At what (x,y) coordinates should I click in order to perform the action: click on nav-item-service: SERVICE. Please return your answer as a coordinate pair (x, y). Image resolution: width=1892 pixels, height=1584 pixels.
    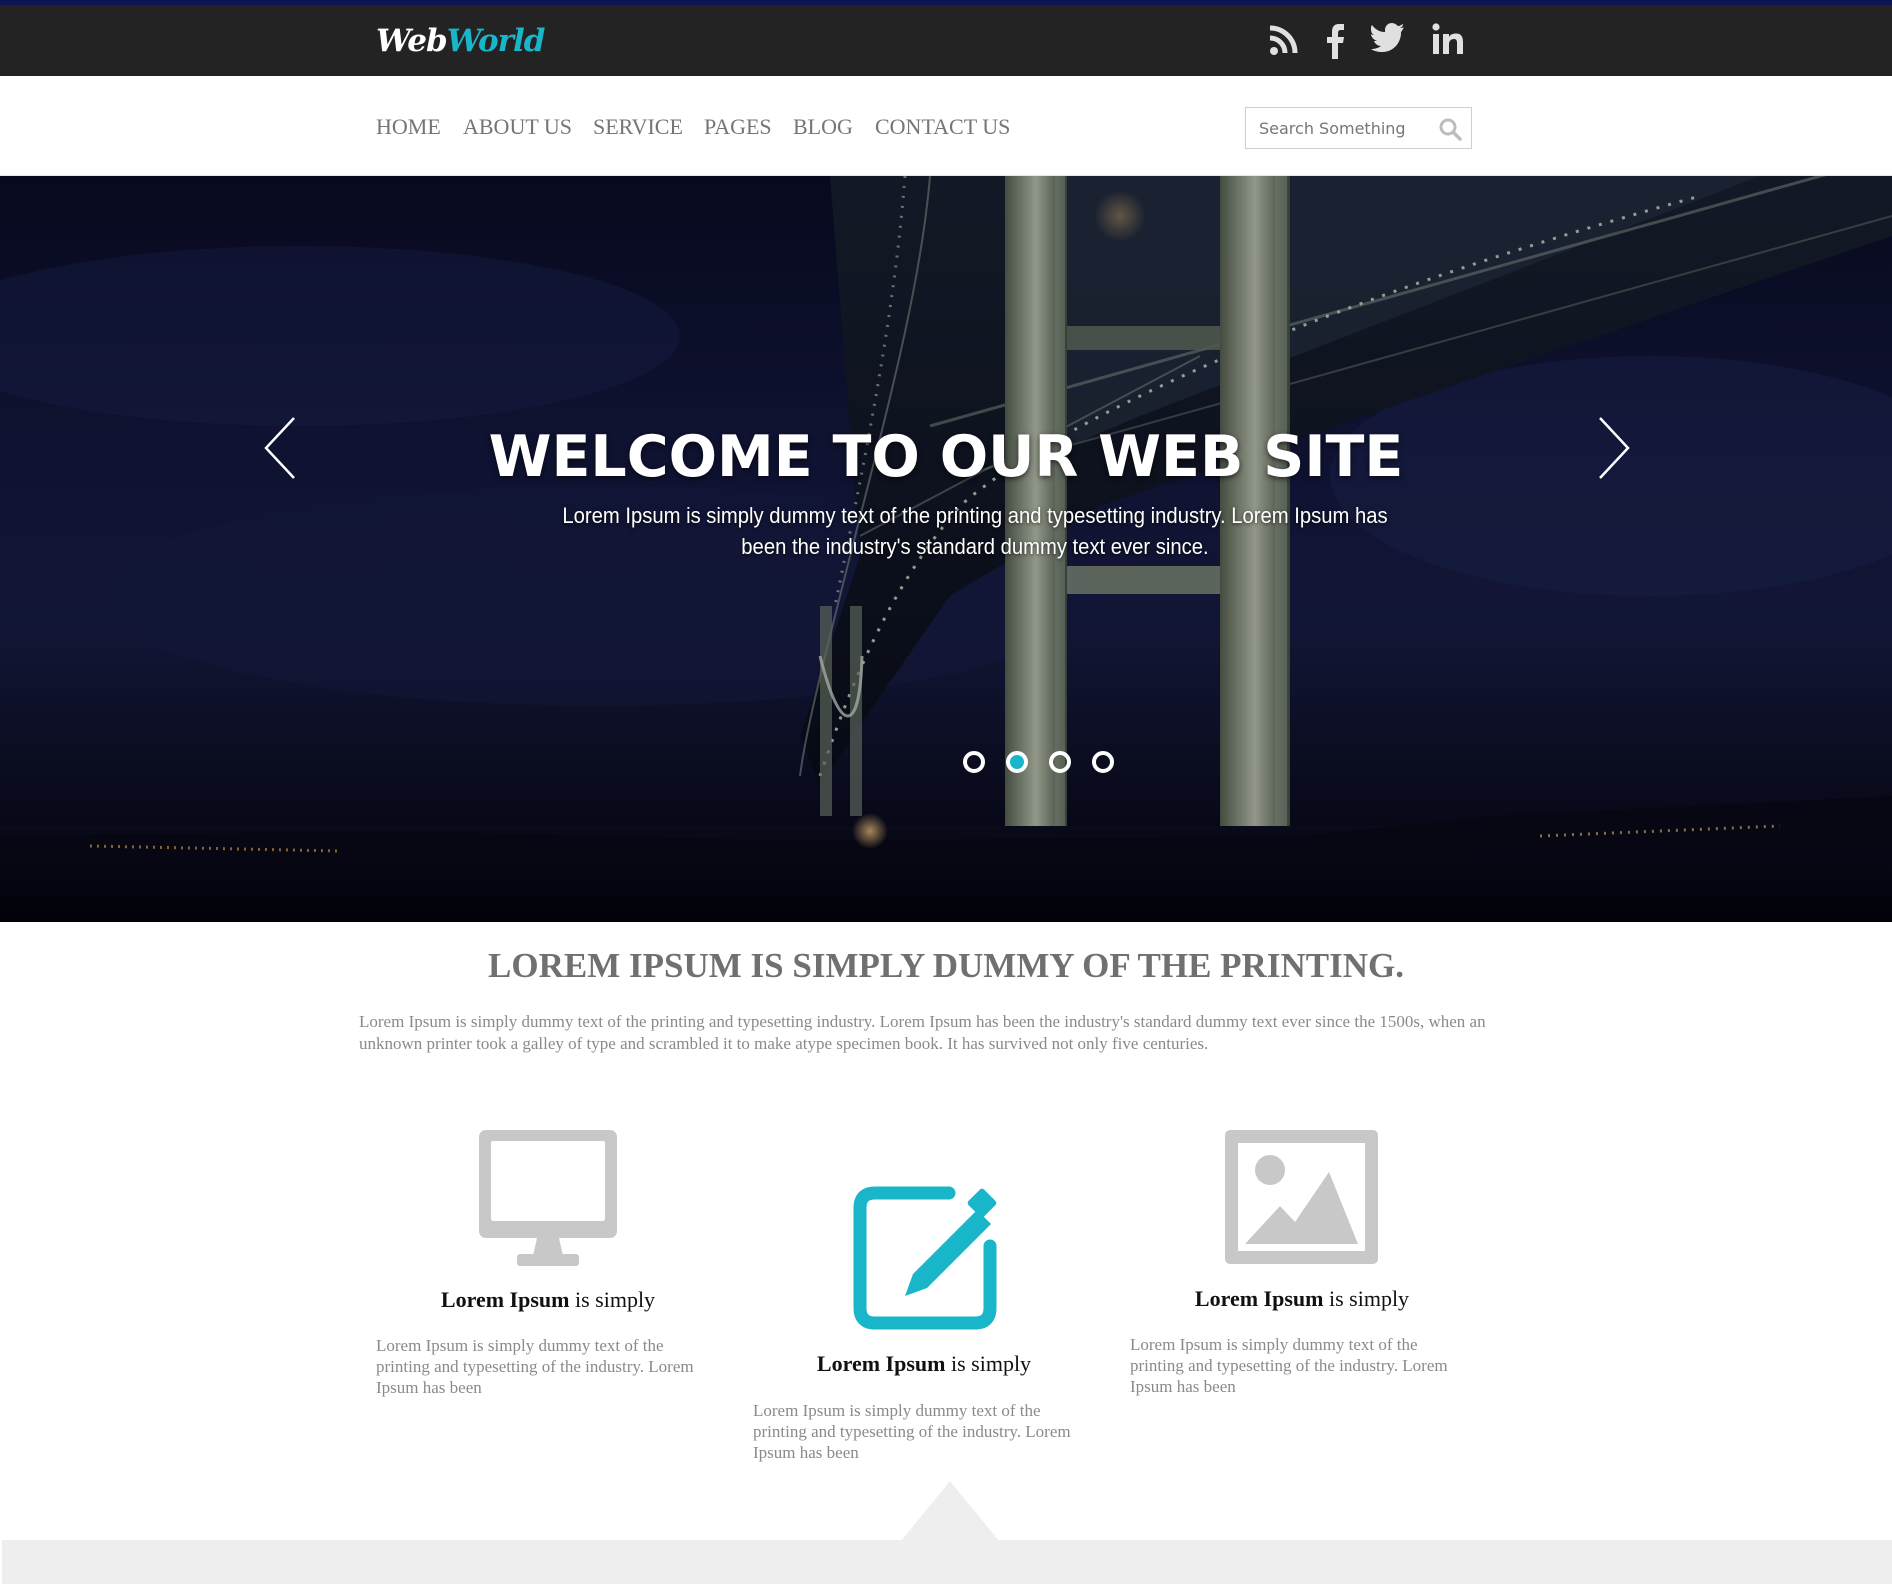
    Looking at the image, I should click on (638, 127).